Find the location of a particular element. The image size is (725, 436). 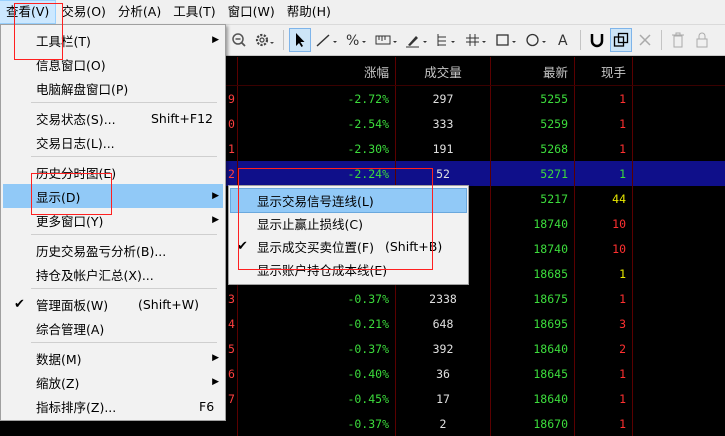

duplicate-icon is located at coordinates (621, 40).